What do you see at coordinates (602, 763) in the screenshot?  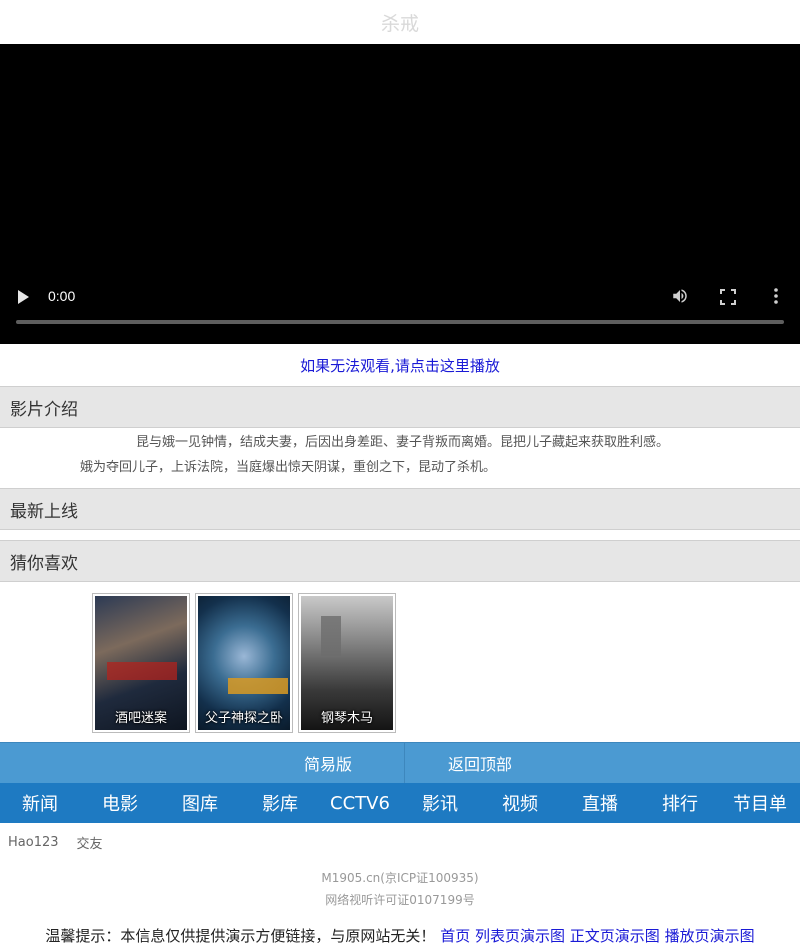 I see `back-to-top-button: 返回顶部` at bounding box center [602, 763].